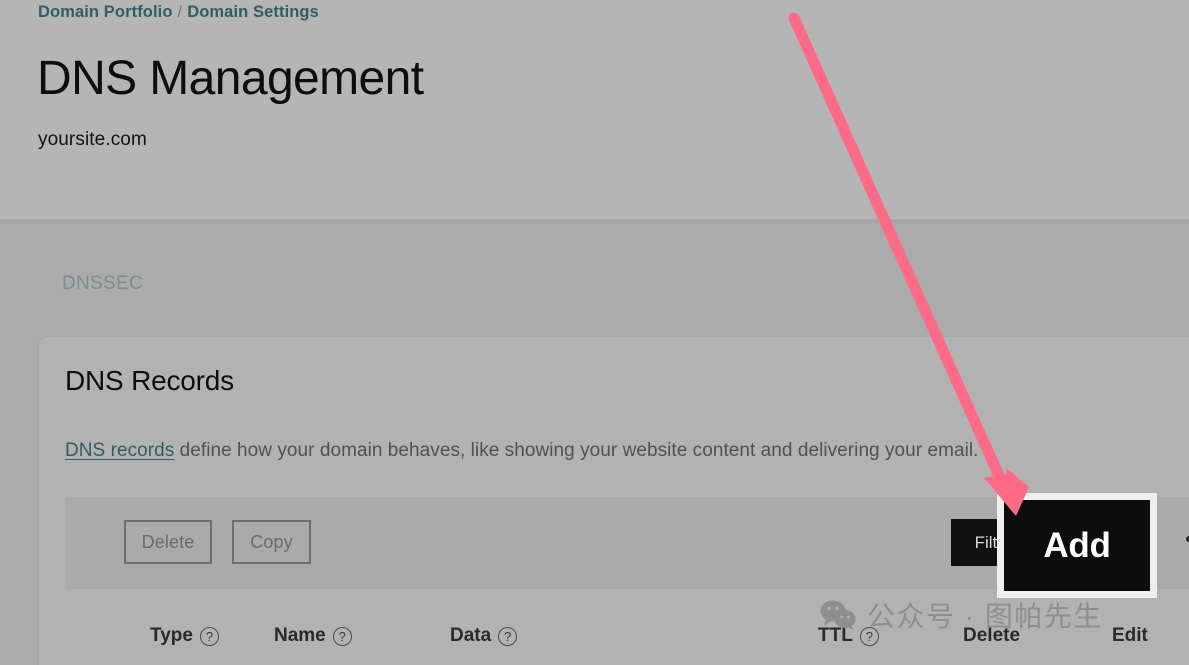 The image size is (1189, 665). I want to click on column-header-edit-label: Edit, so click(1130, 635).